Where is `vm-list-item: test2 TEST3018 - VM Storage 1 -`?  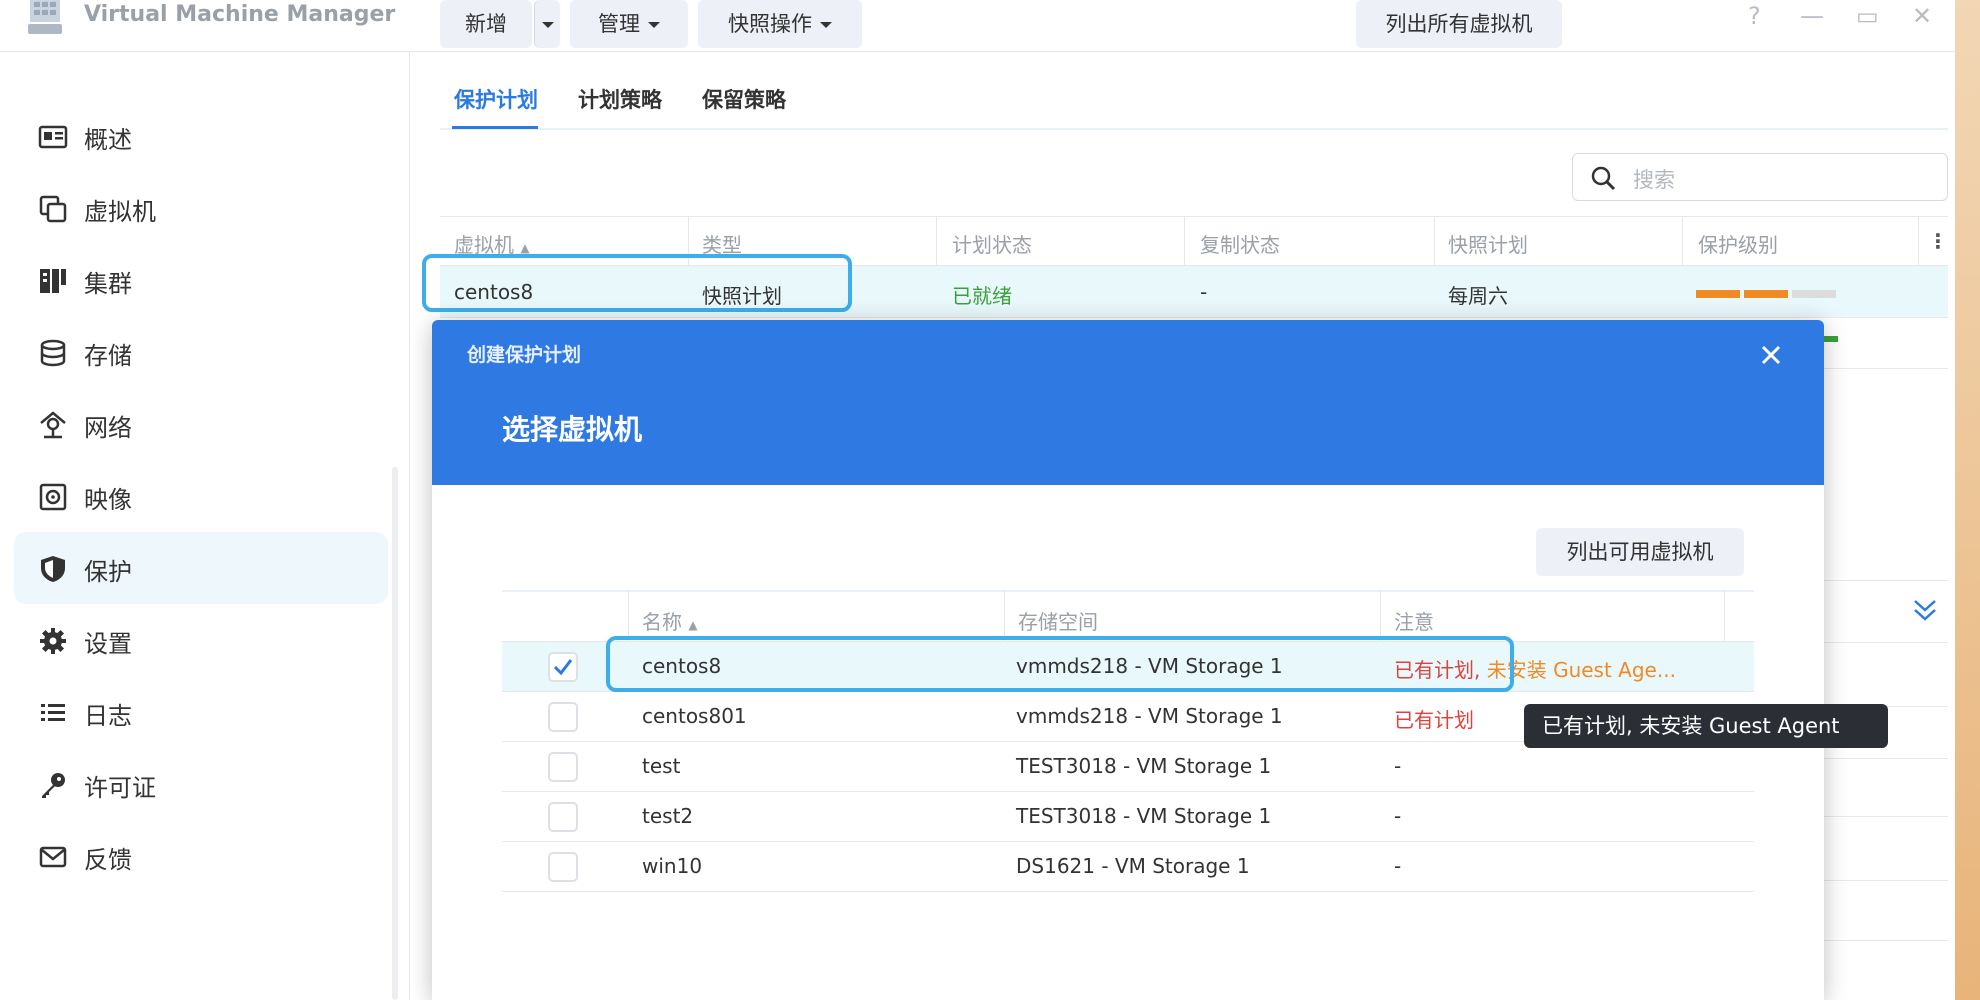
vm-list-item: test2 TEST3018 - VM Storage 1 - is located at coordinates (1128, 817).